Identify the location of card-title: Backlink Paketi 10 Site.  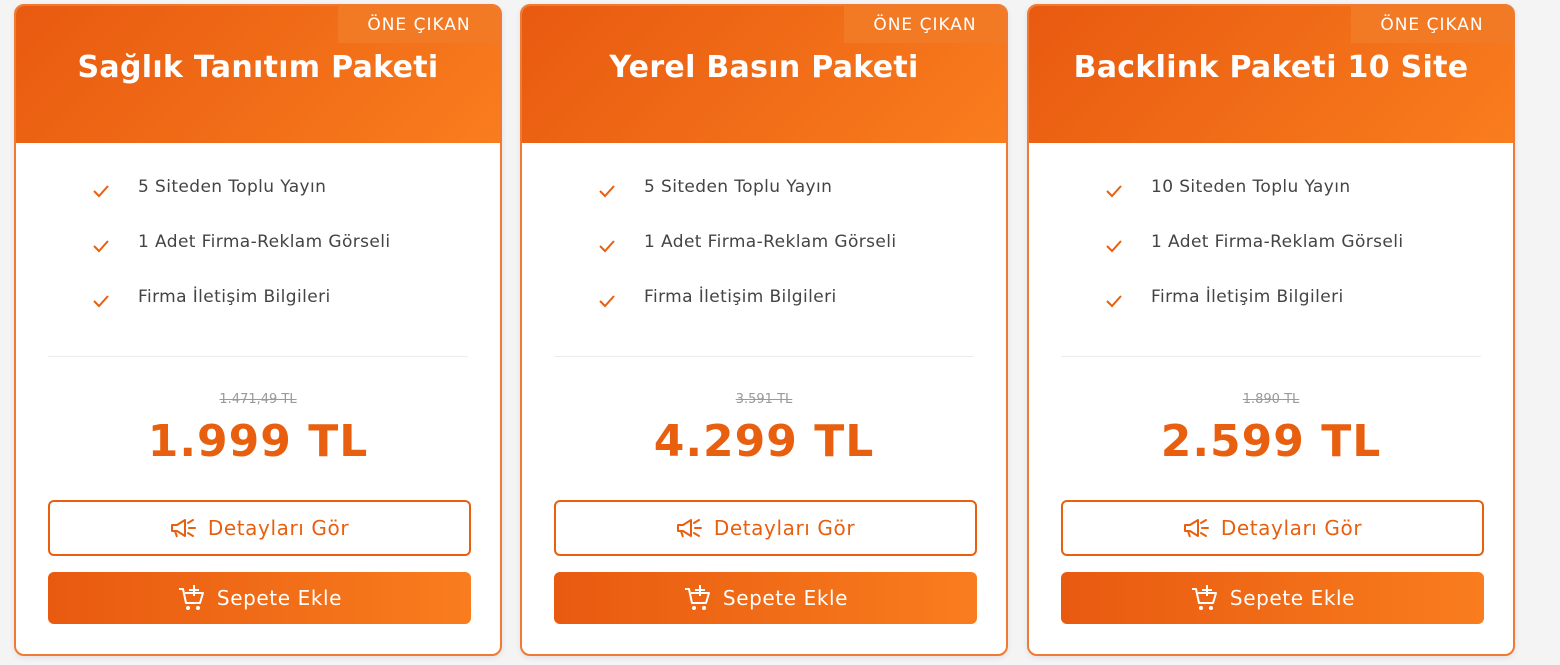
(1271, 67).